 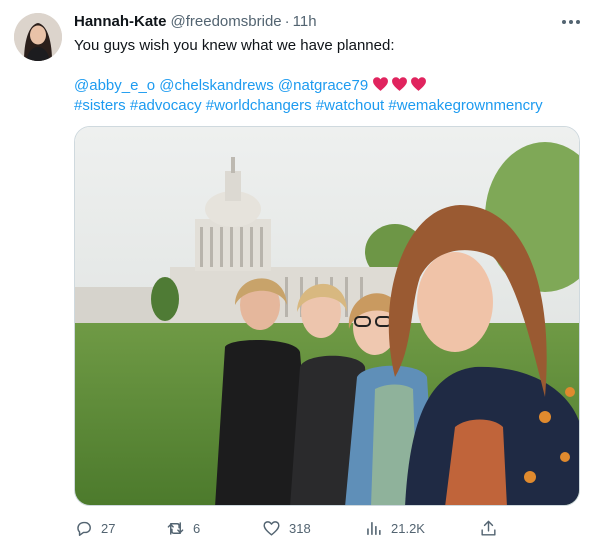 What do you see at coordinates (465, 105) in the screenshot?
I see `hashtag-link: #wemakegrownmencry` at bounding box center [465, 105].